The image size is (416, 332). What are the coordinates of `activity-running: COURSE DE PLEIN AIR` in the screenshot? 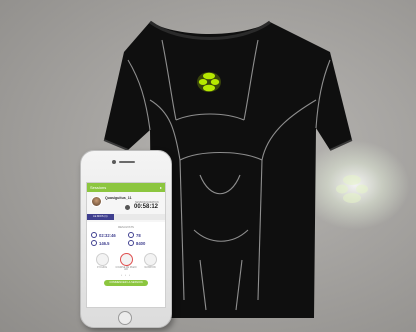 It's located at (126, 262).